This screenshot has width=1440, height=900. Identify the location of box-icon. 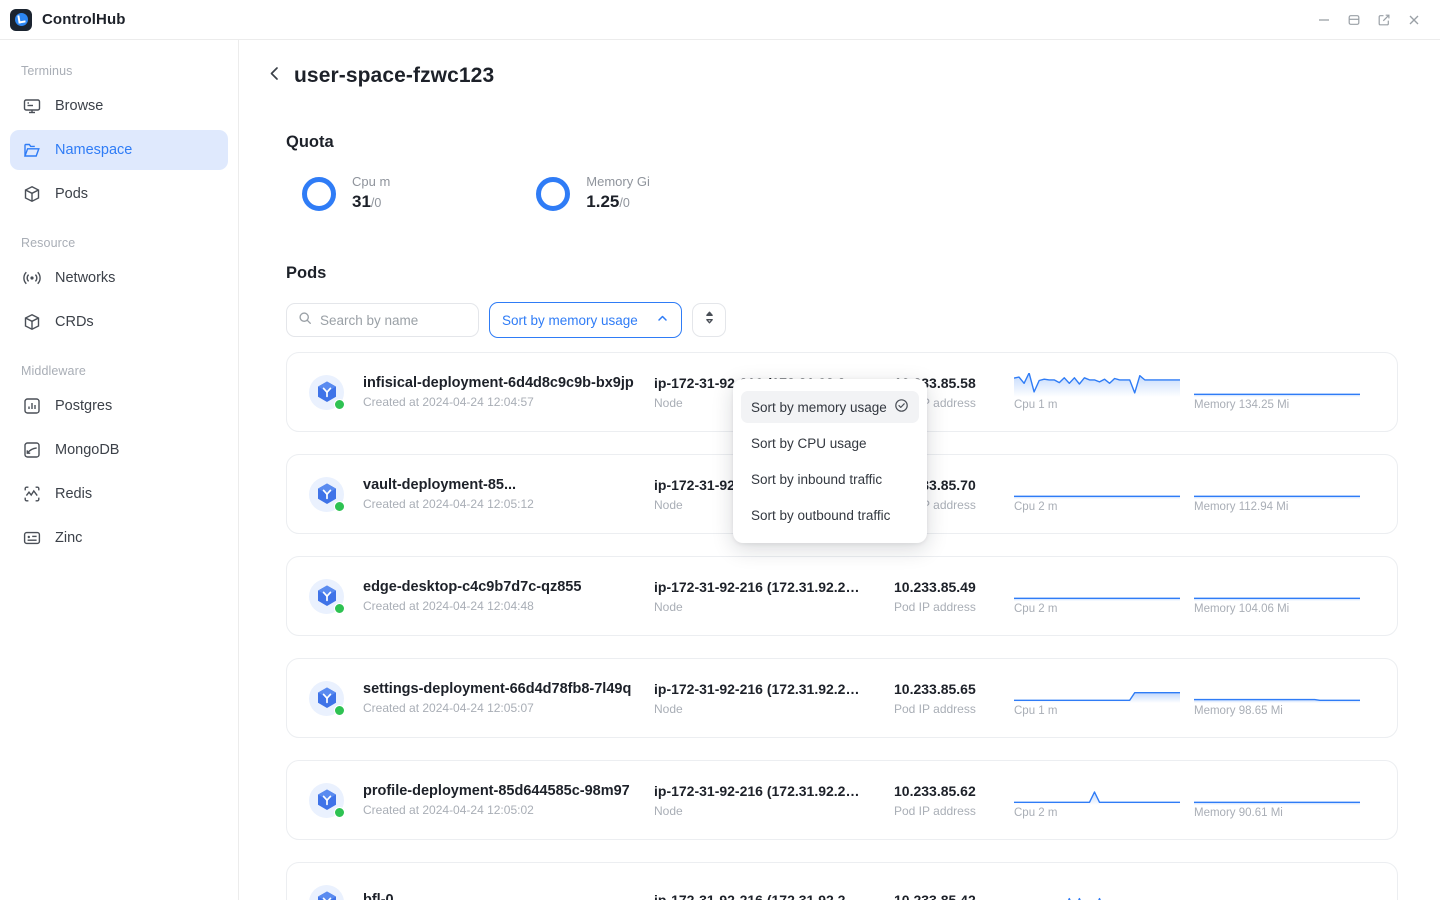
(32, 194).